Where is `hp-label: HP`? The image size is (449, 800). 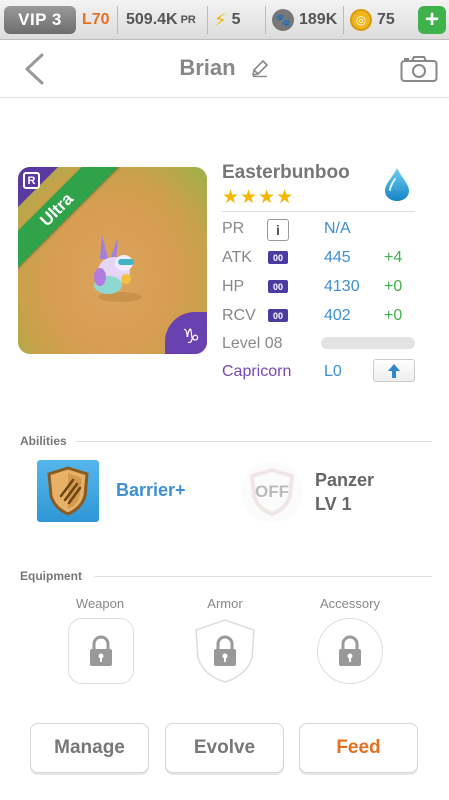 hp-label: HP is located at coordinates (233, 286).